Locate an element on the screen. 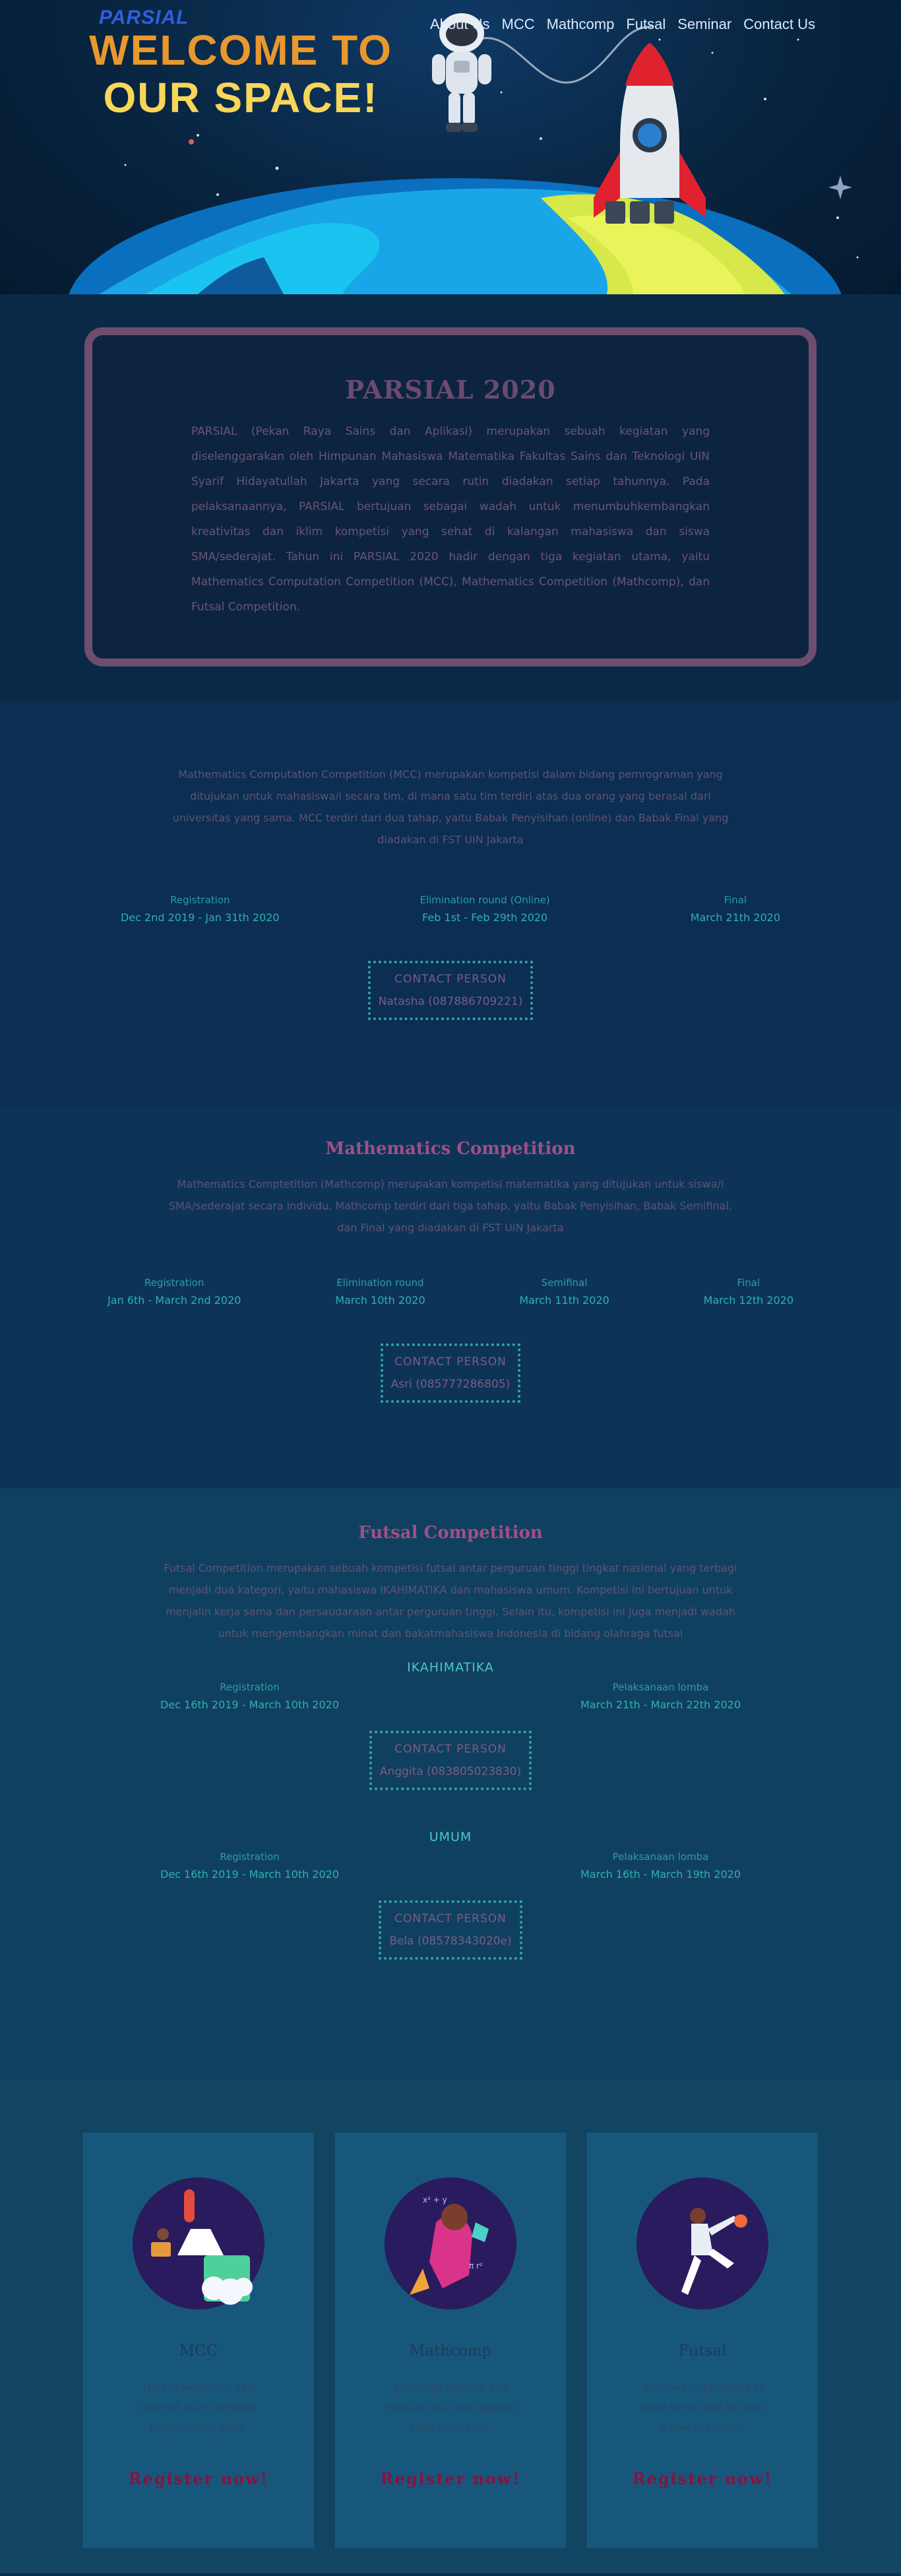 This screenshot has width=901, height=2576. futsal-umum-contact-person: CONTACT PERSON Bela (08578343020e) is located at coordinates (450, 1930).